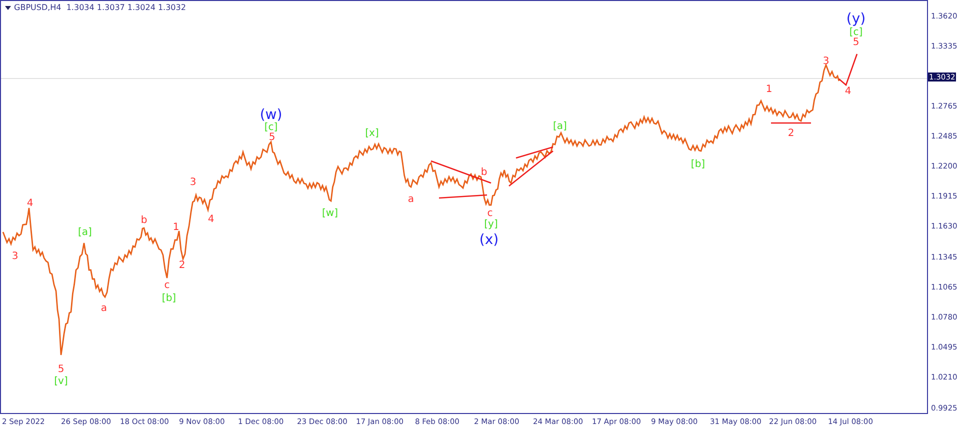 This screenshot has height=430, width=960. What do you see at coordinates (372, 134) in the screenshot?
I see `wave-label: [x]` at bounding box center [372, 134].